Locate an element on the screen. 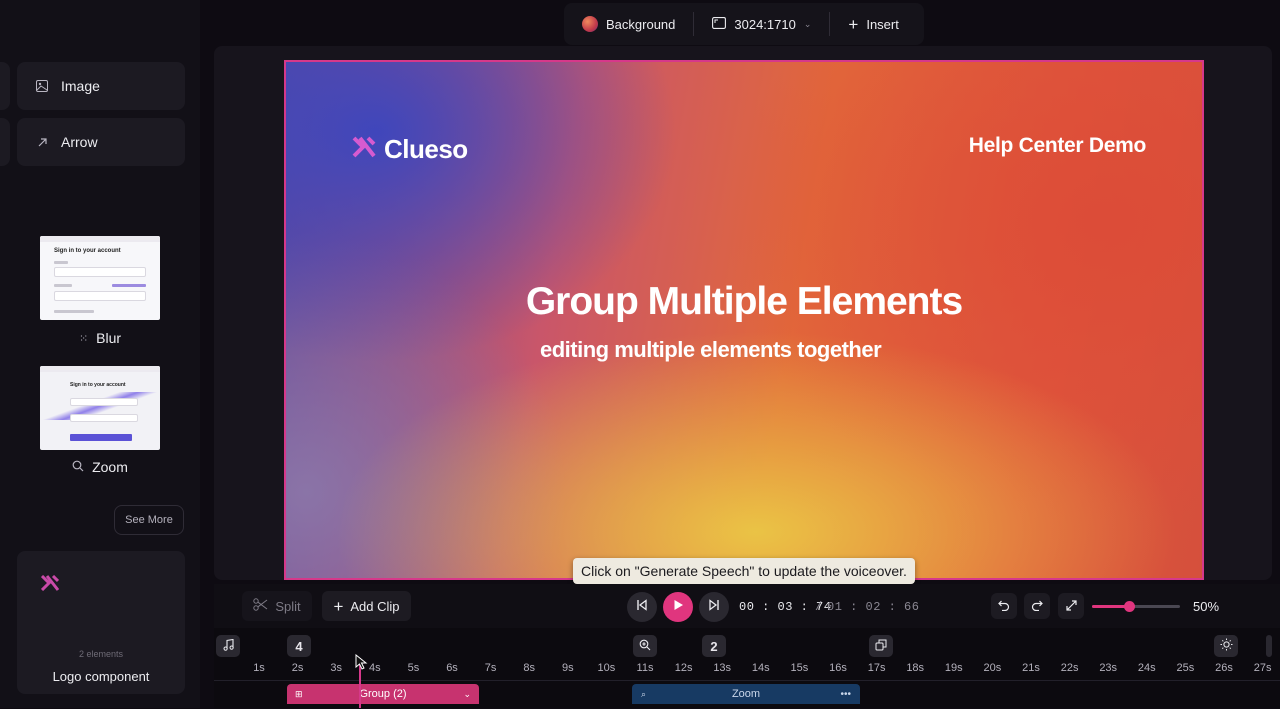 The width and height of the screenshot is (1280, 709). timeline-tick: 22s is located at coordinates (1069, 668).